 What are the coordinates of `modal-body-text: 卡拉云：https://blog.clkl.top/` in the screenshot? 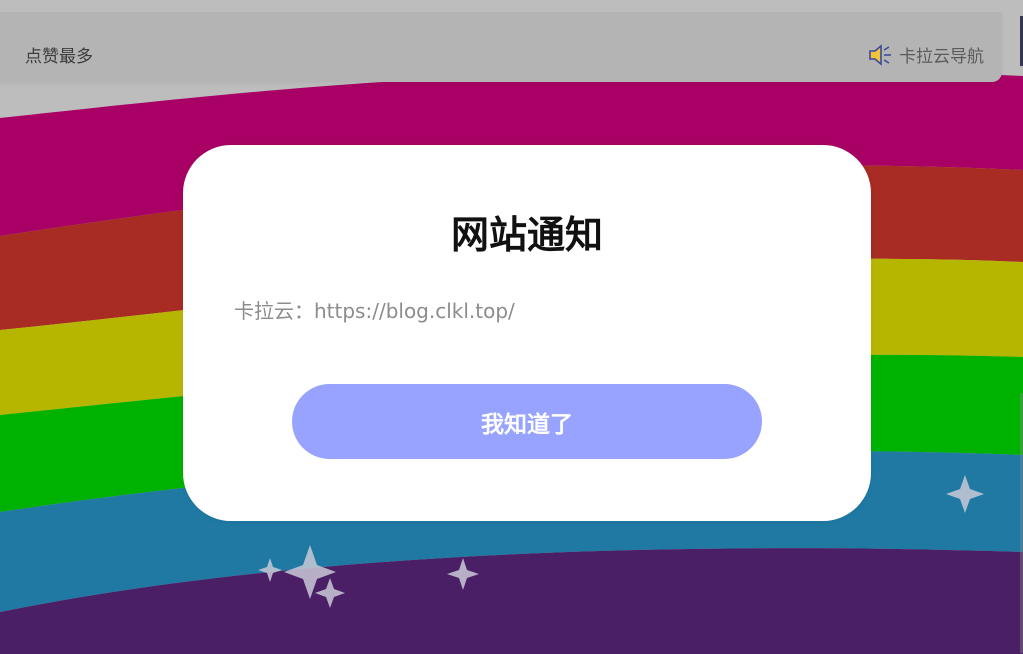 It's located at (374, 311).